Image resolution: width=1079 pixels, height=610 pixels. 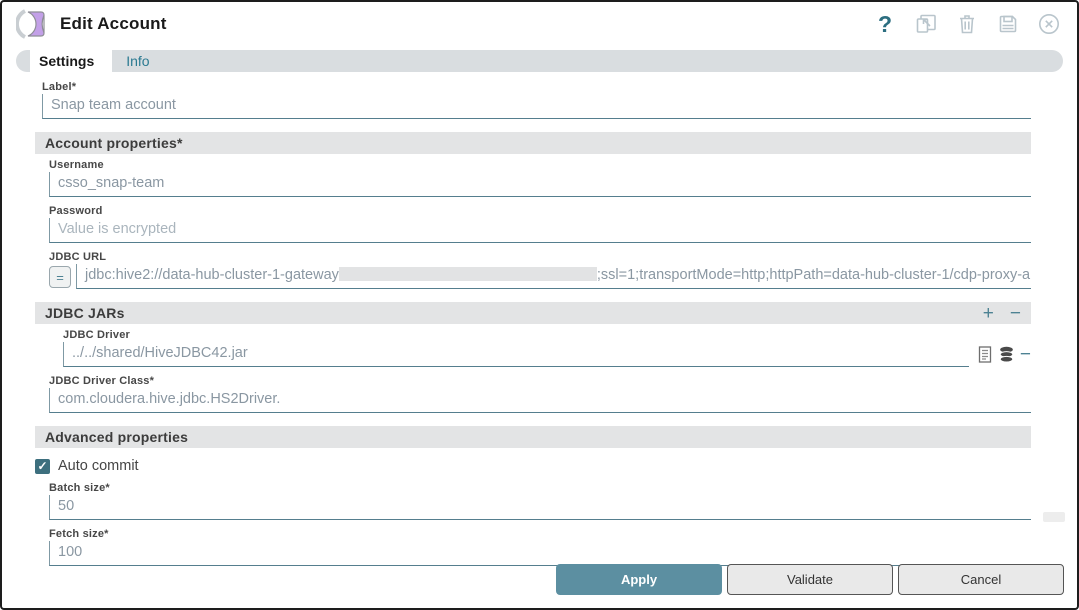 I want to click on validate-button: Validate, so click(x=810, y=579).